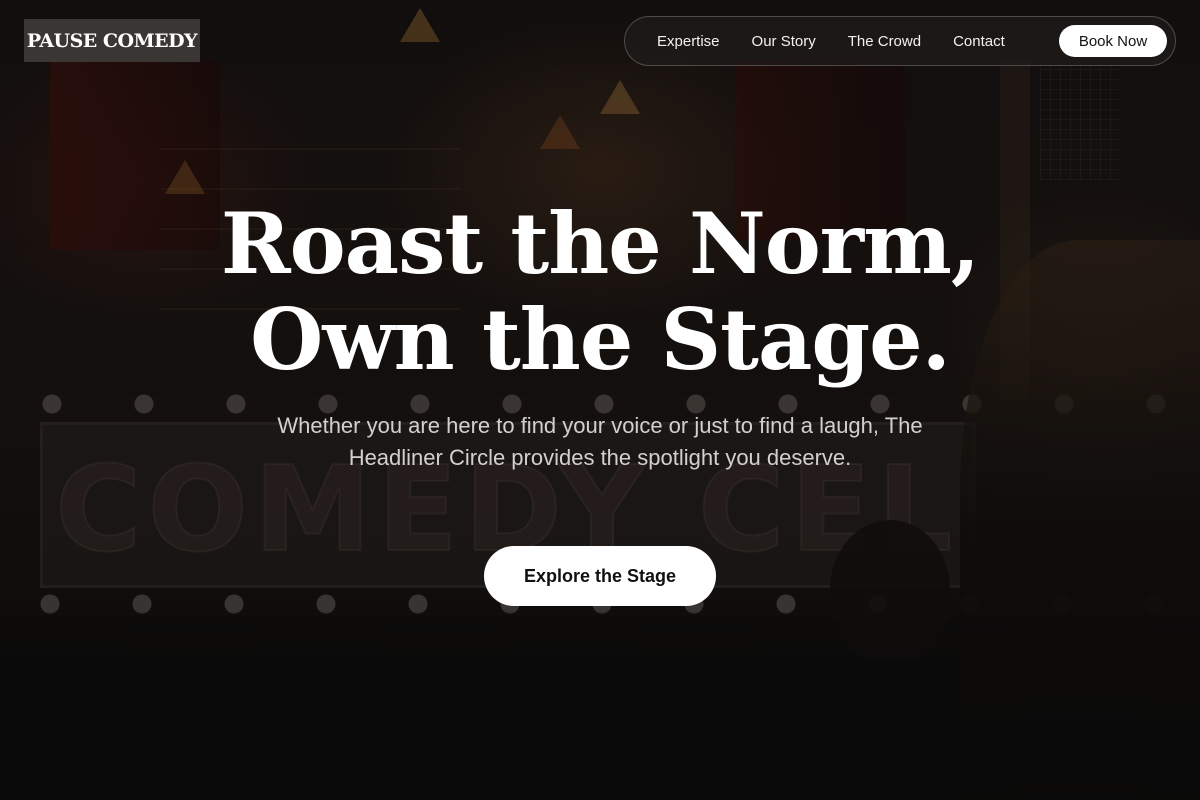  I want to click on nav-link-contact: Contact, so click(979, 41).